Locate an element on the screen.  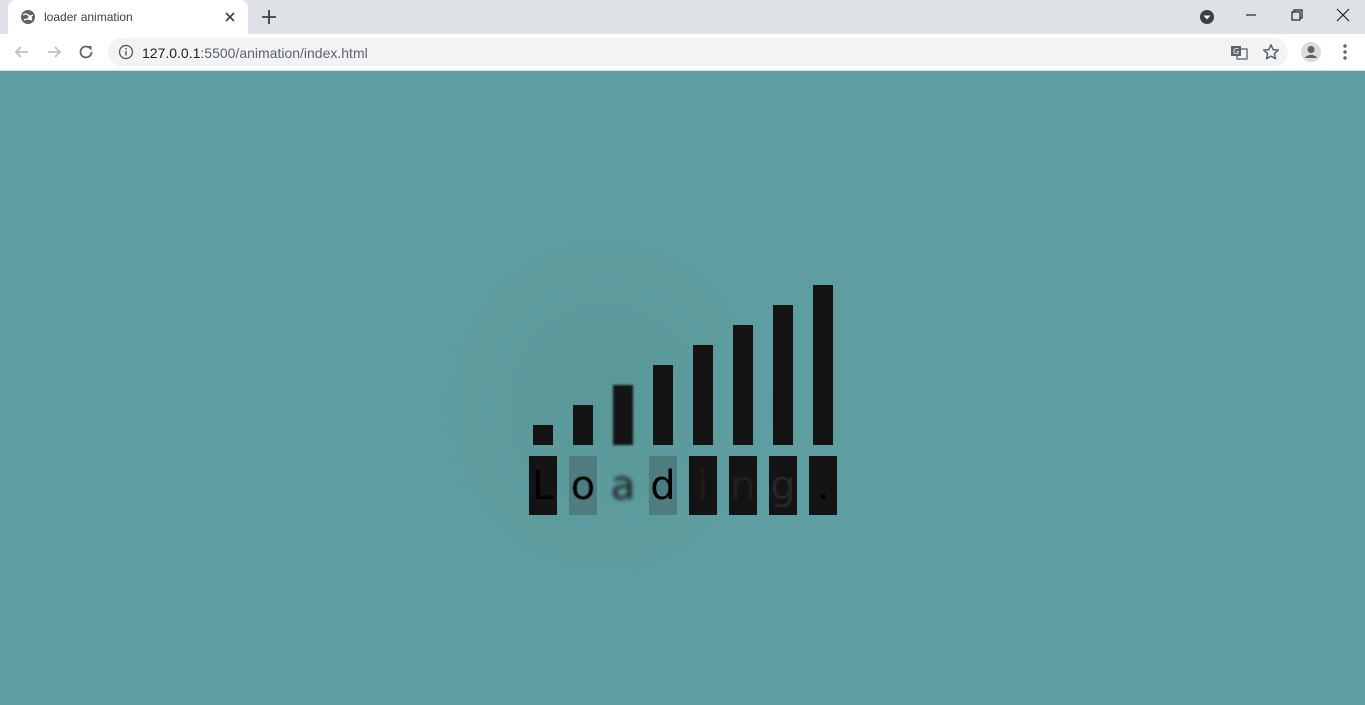
browser-toolbar: 127.0.0.1:5500/animation/index.html G is located at coordinates (682, 52).